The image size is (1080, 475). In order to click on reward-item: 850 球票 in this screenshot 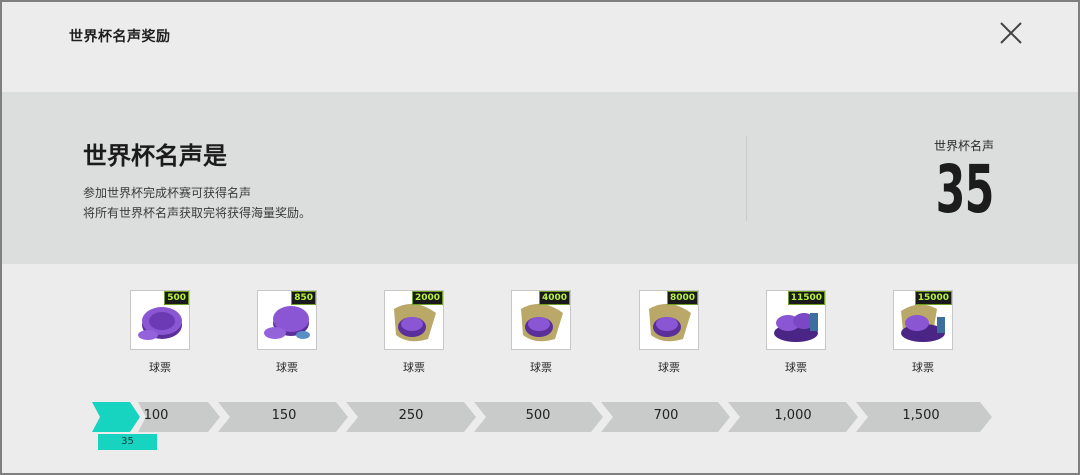, I will do `click(287, 332)`.